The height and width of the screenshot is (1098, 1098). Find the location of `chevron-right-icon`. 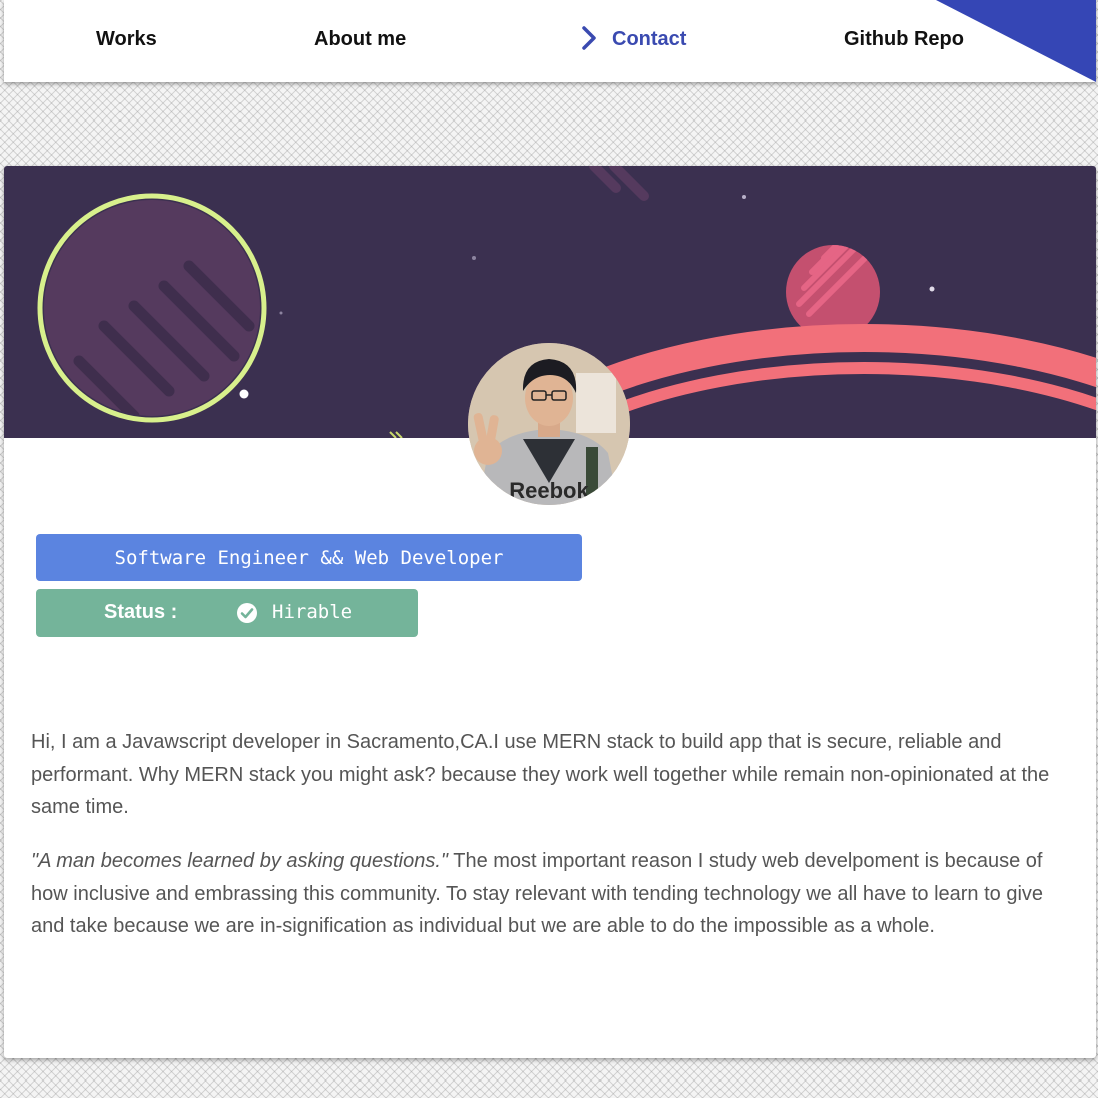

chevron-right-icon is located at coordinates (589, 38).